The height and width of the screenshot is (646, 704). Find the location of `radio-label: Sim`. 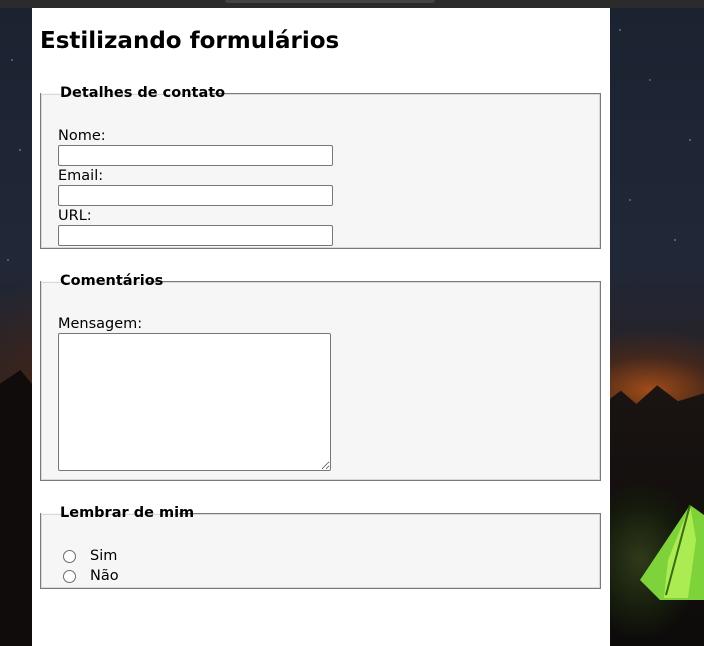

radio-label: Sim is located at coordinates (104, 556).